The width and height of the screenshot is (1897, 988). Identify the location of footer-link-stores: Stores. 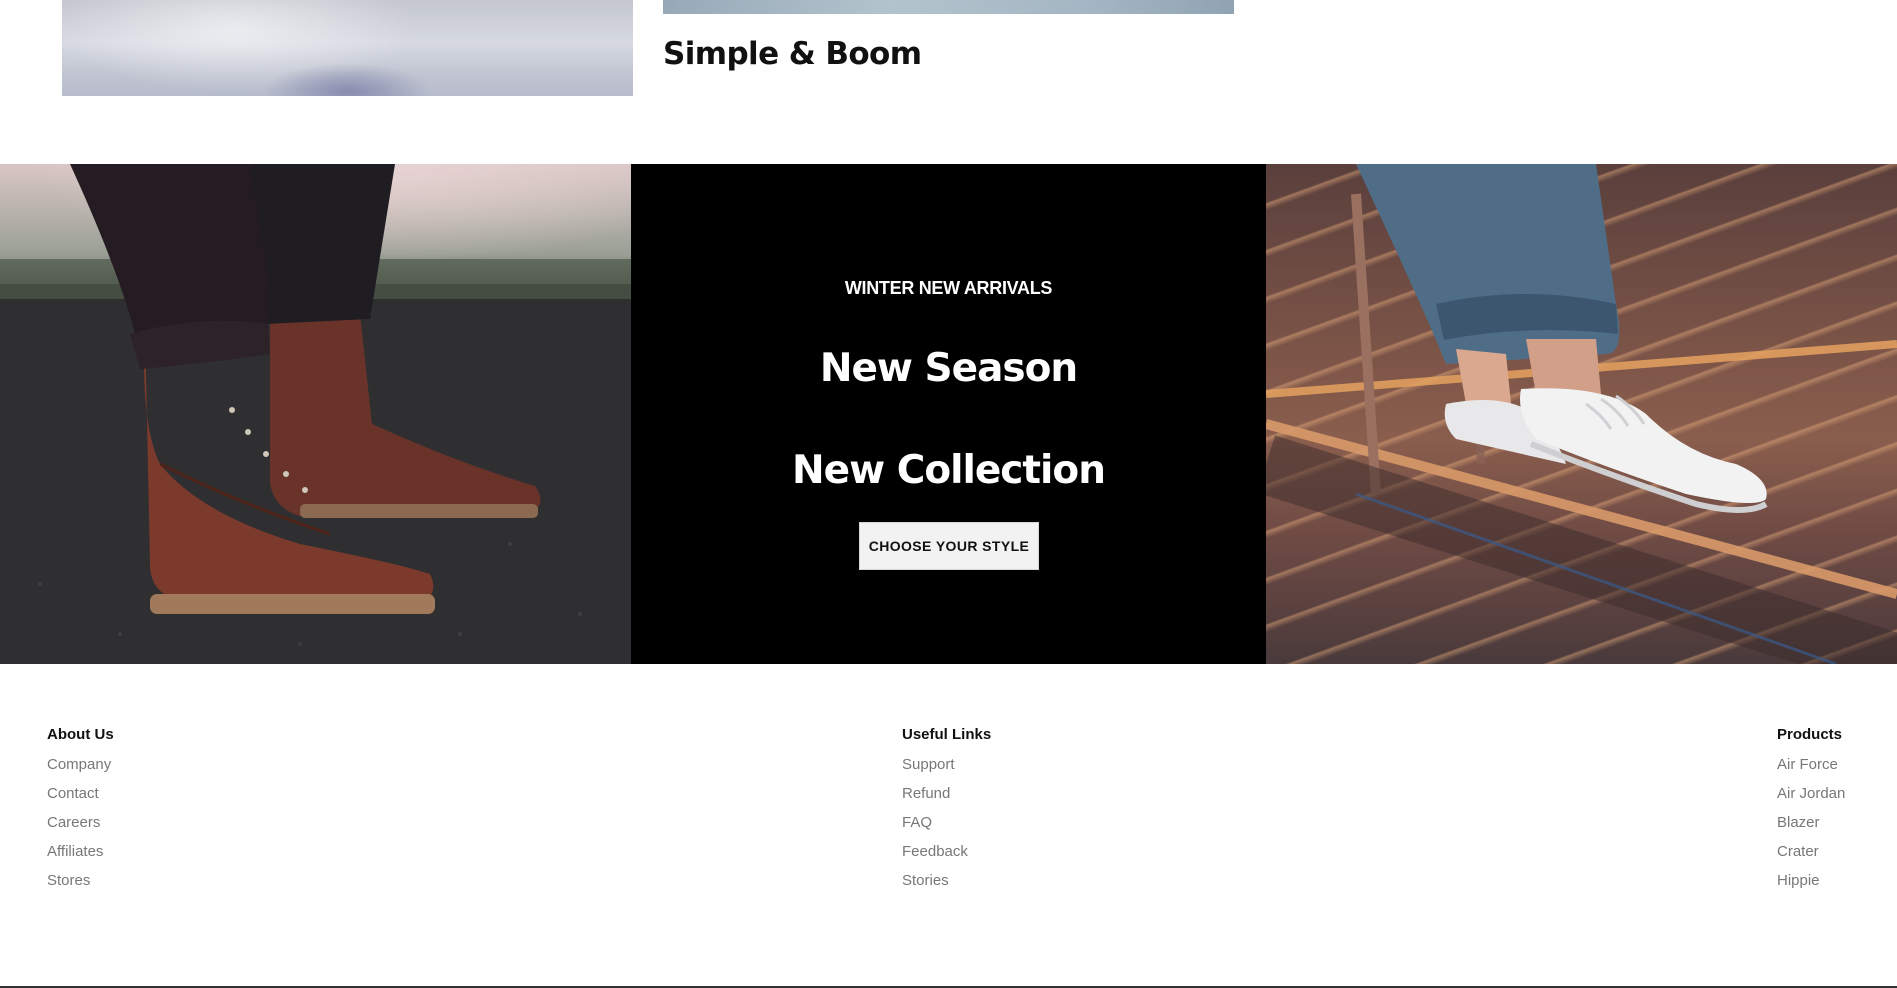
(80, 885).